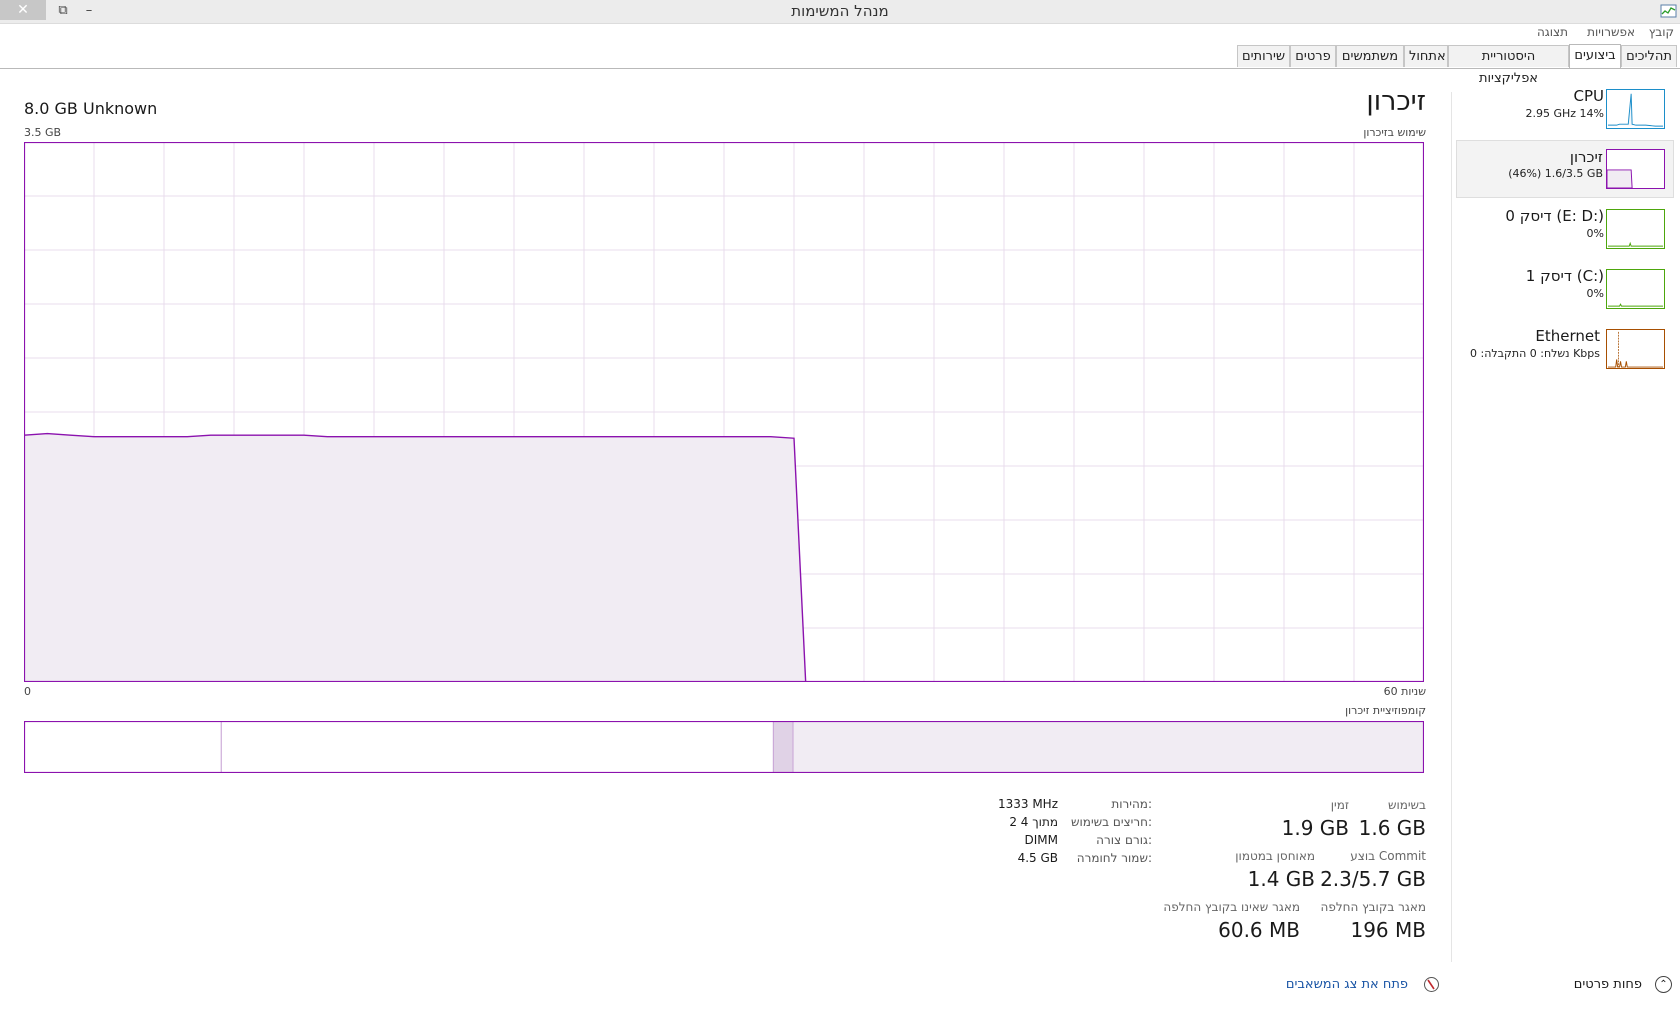  I want to click on in-use-label: בשימוש, so click(1406, 805).